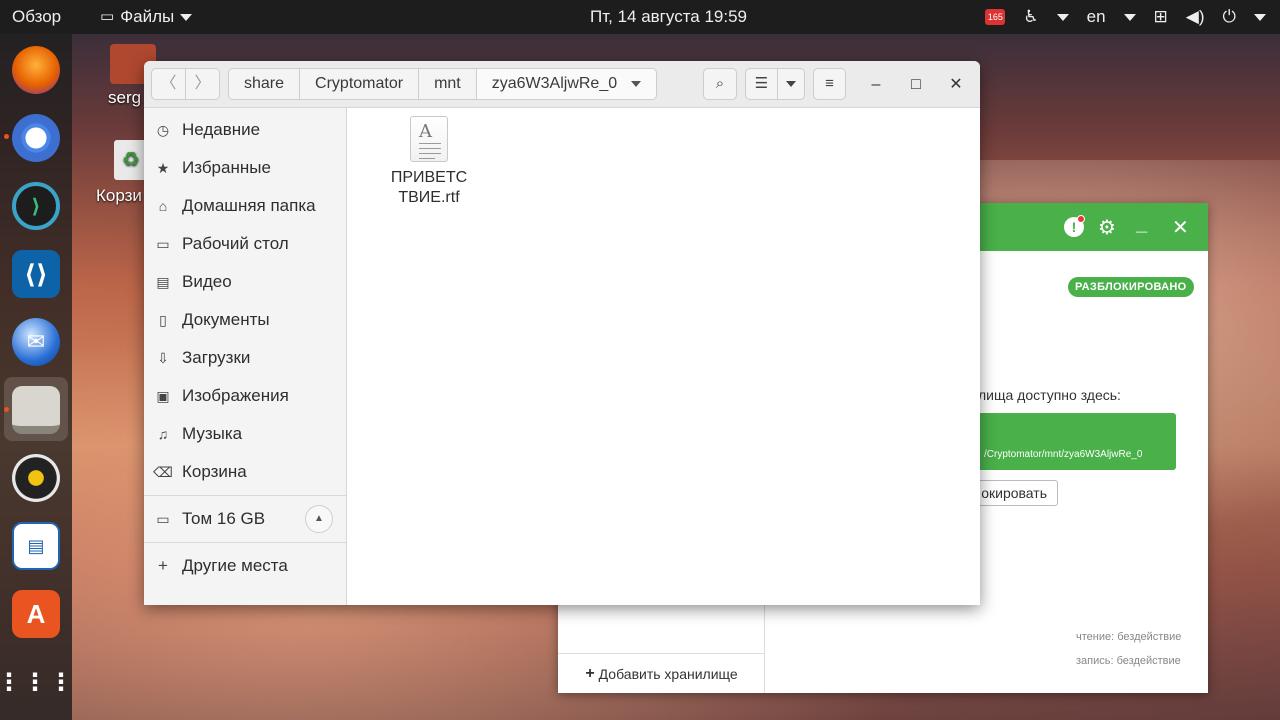  Describe the element at coordinates (214, 471) in the screenshot. I see `sidebar-item-label: Корзина` at that location.